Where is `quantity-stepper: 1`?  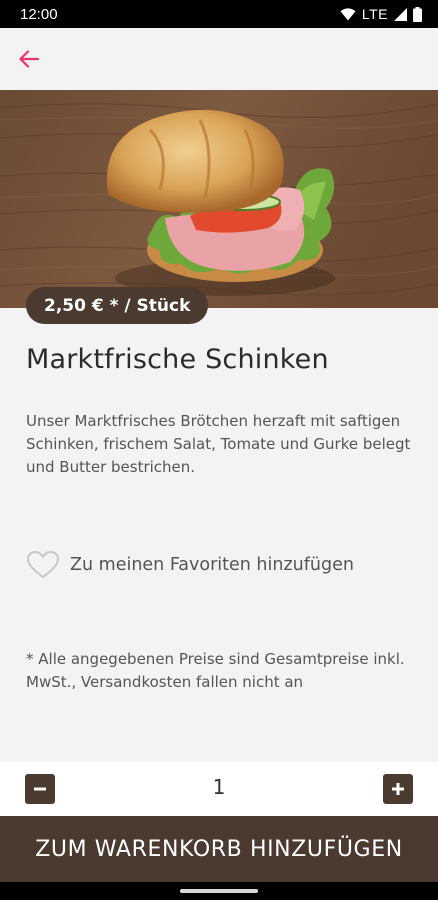 quantity-stepper: 1 is located at coordinates (219, 789).